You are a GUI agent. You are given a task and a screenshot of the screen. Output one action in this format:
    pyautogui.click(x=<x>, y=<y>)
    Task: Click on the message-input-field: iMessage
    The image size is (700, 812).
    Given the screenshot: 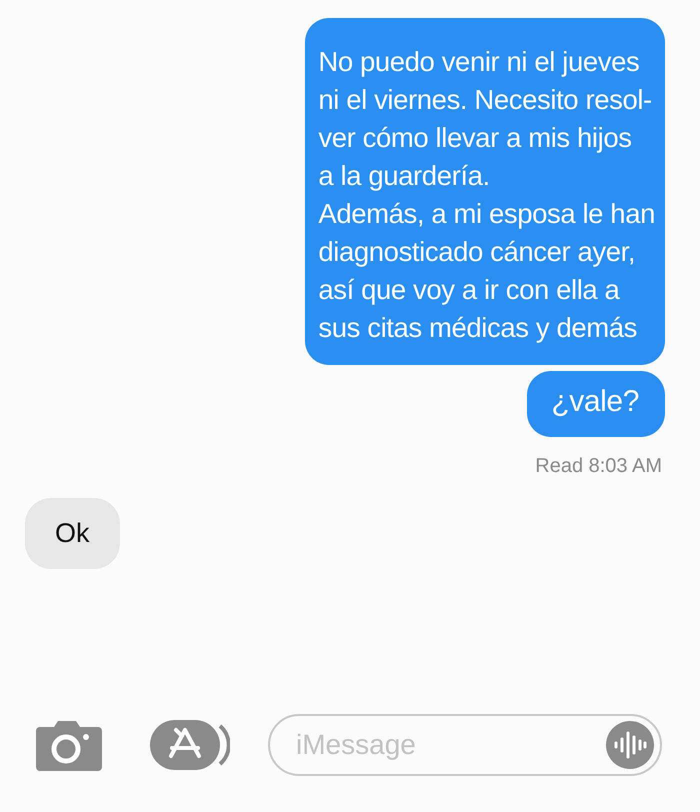 What is the action you would take?
    pyautogui.click(x=465, y=745)
    